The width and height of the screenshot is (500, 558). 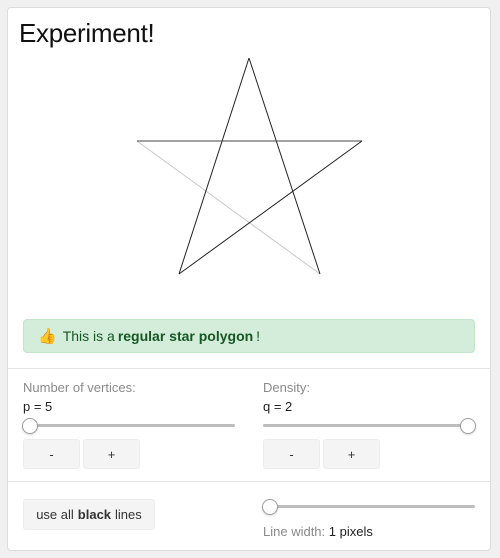 I want to click on black-lines-prefix: use all, so click(x=55, y=514).